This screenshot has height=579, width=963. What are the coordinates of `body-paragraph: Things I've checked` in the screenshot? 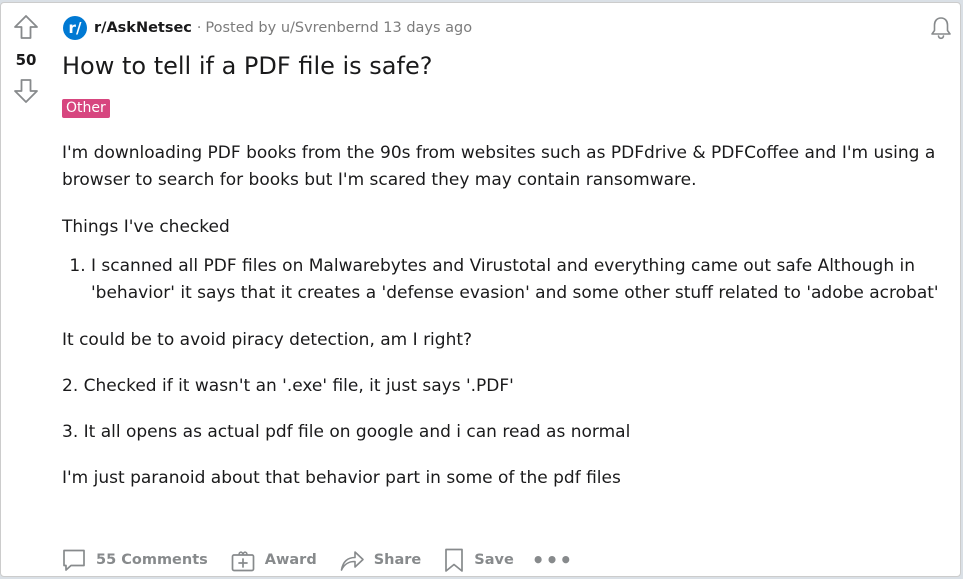 It's located at (146, 227).